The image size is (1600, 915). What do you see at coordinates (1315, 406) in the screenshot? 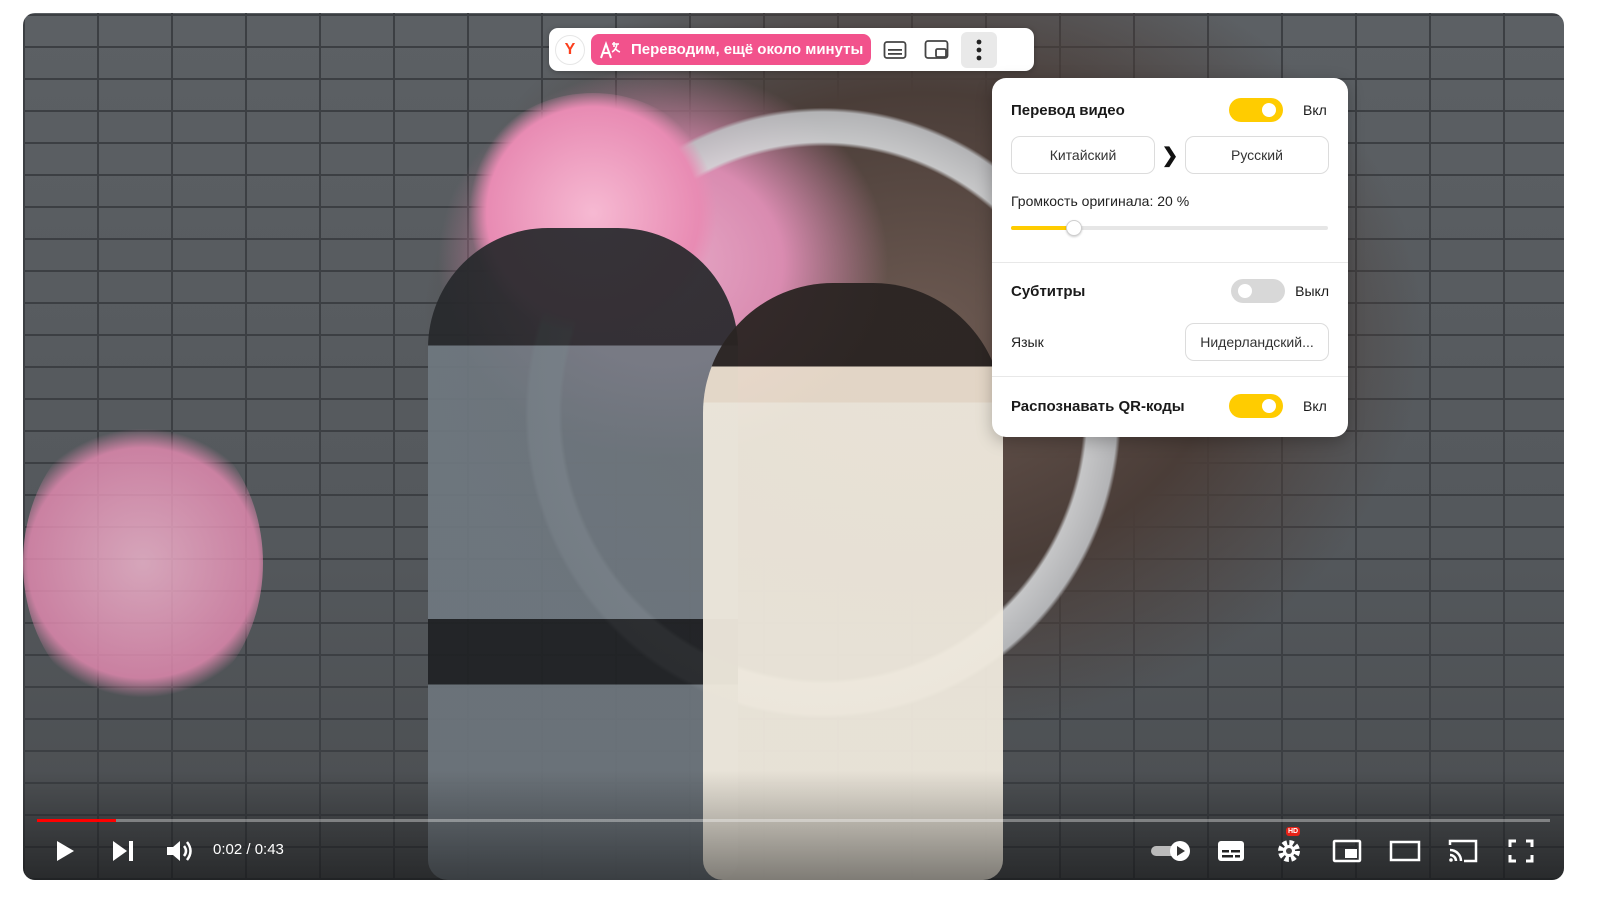
I see `qr-codes-state: Вкл` at bounding box center [1315, 406].